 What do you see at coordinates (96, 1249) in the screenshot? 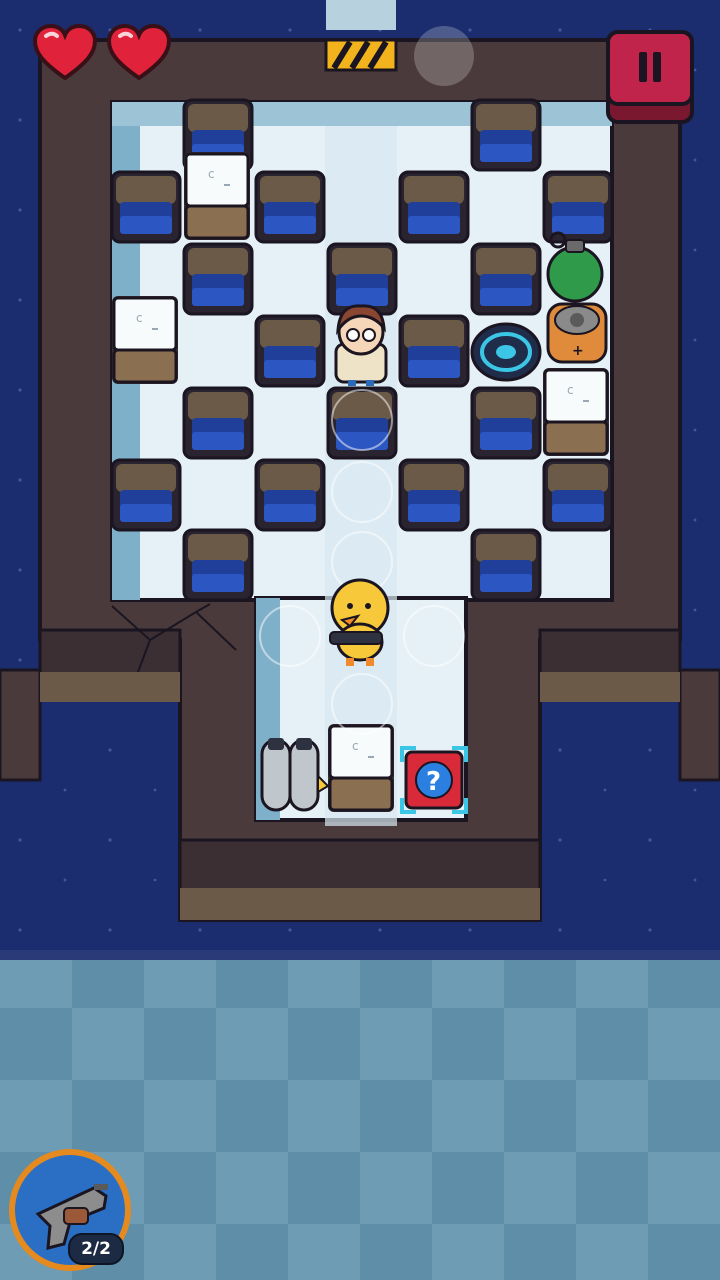
I see `ammo-counter: 2/2` at bounding box center [96, 1249].